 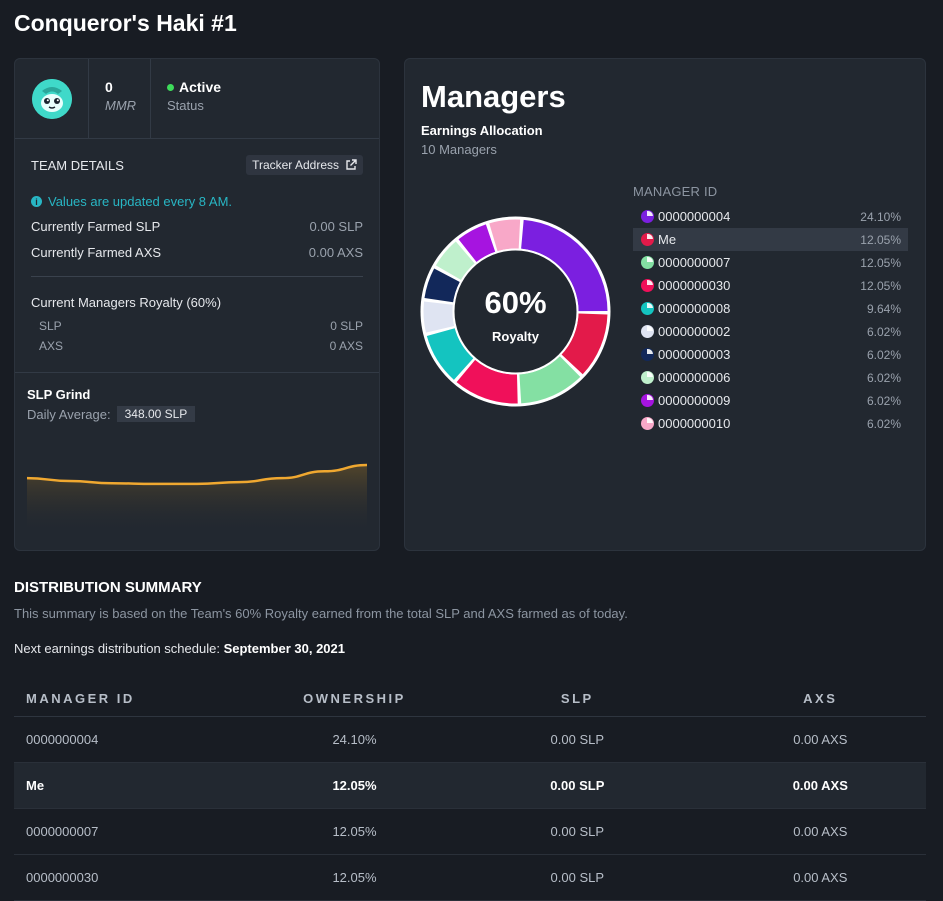 I want to click on team-stats-row: 0 MMR Active Status, so click(x=197, y=99).